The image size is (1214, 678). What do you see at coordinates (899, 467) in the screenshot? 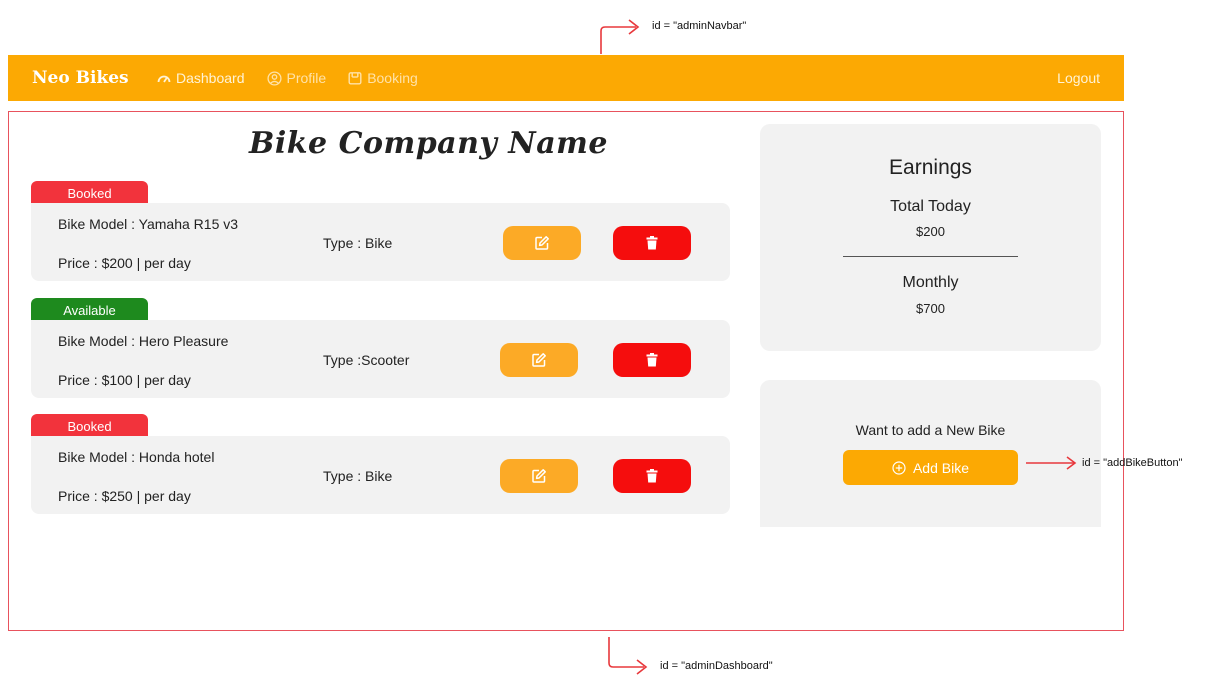
I see `plus-circle-icon` at bounding box center [899, 467].